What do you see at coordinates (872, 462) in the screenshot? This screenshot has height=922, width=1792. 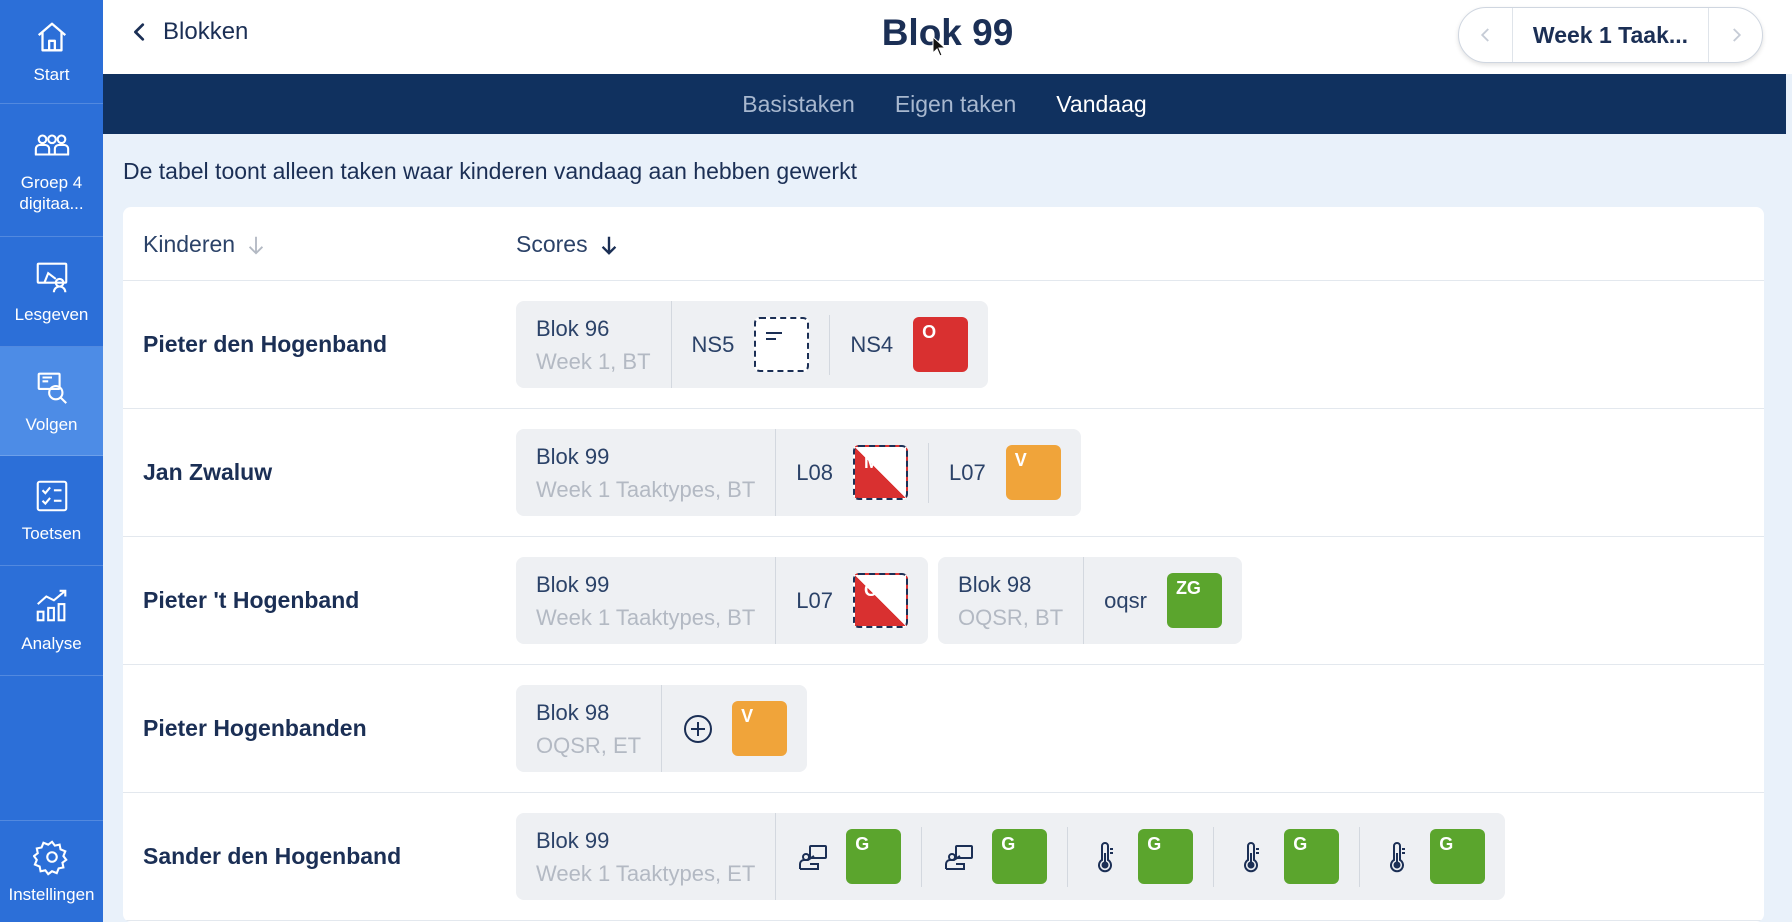 I see `score-badge-label: M` at bounding box center [872, 462].